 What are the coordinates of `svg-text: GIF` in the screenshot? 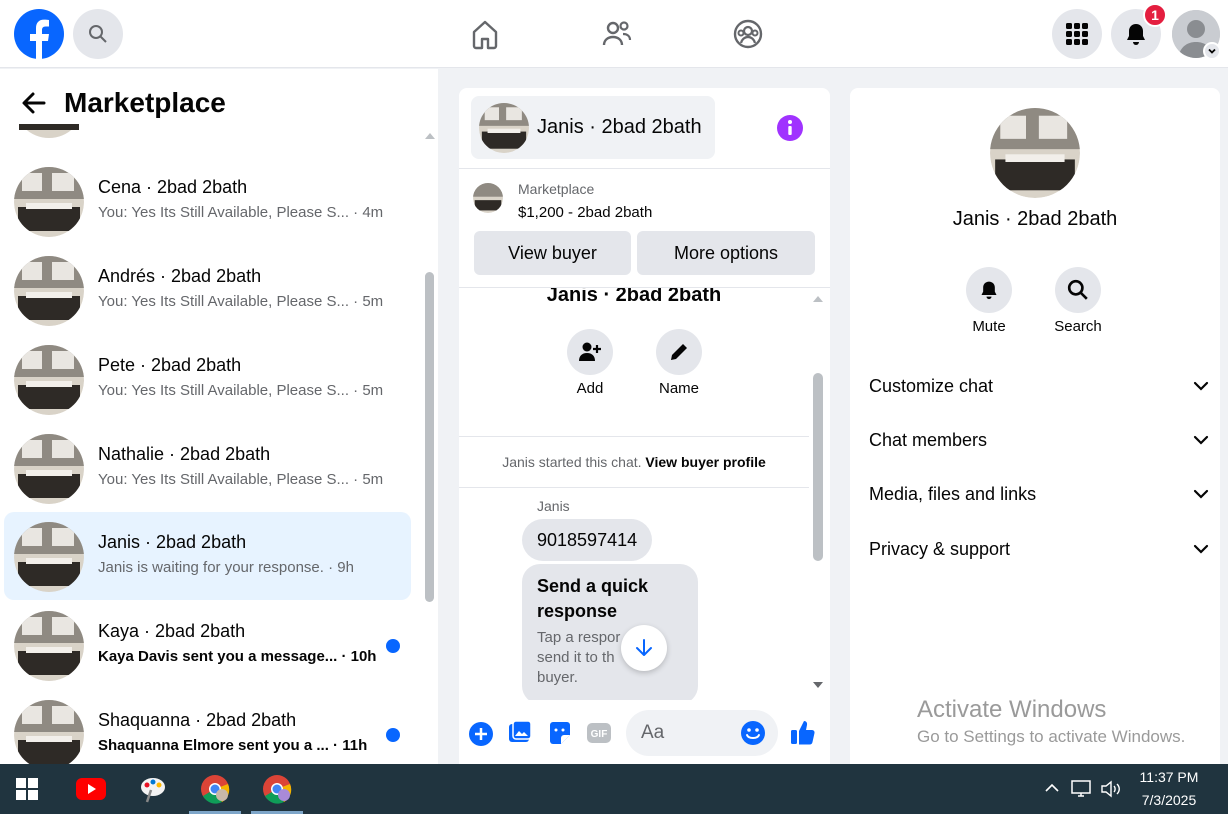 It's located at (599, 734).